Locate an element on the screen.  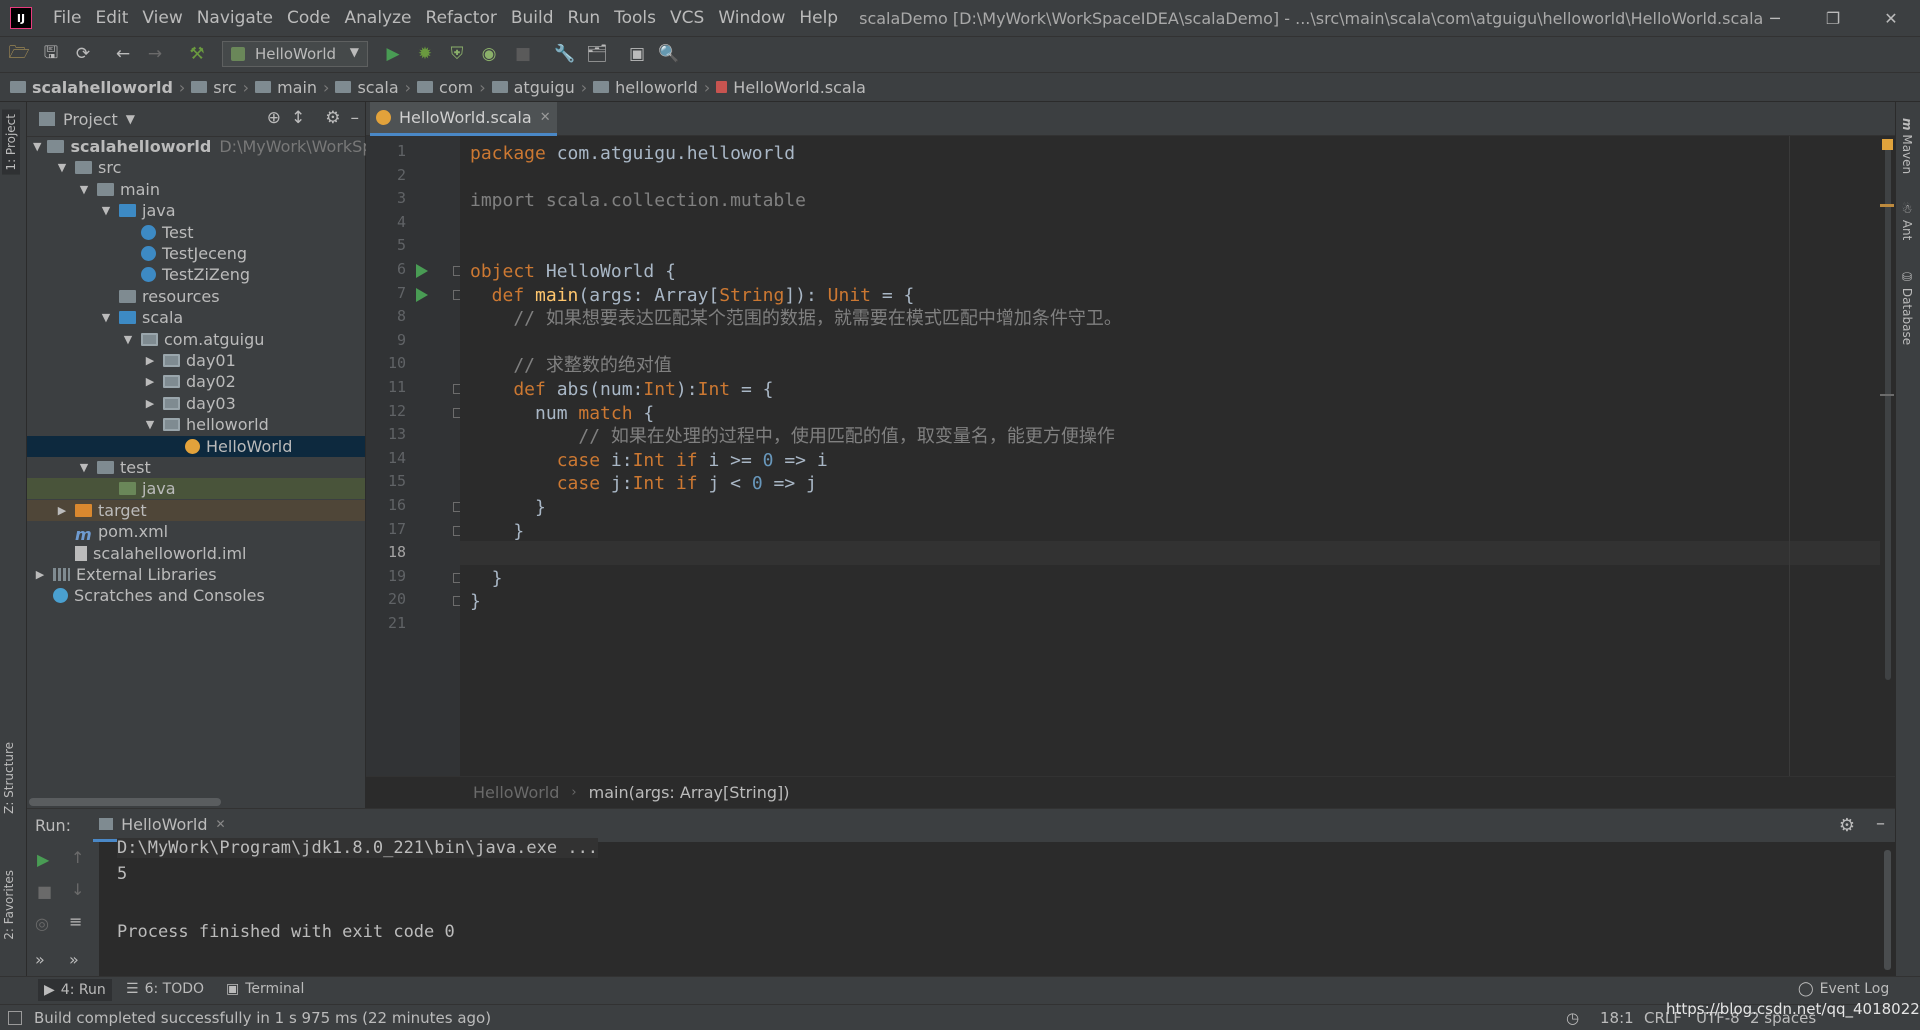
project-structure-icon: 🗂 is located at coordinates (597, 54).